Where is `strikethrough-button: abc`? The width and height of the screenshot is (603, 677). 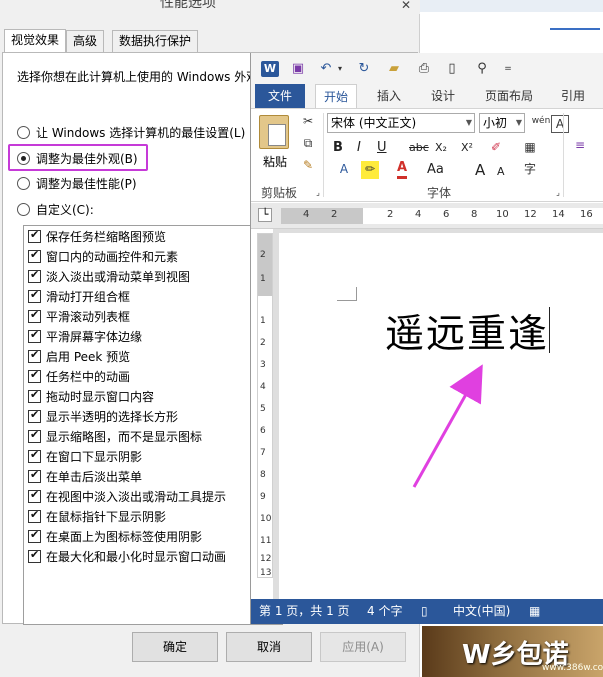
strikethrough-button: abc is located at coordinates (419, 148).